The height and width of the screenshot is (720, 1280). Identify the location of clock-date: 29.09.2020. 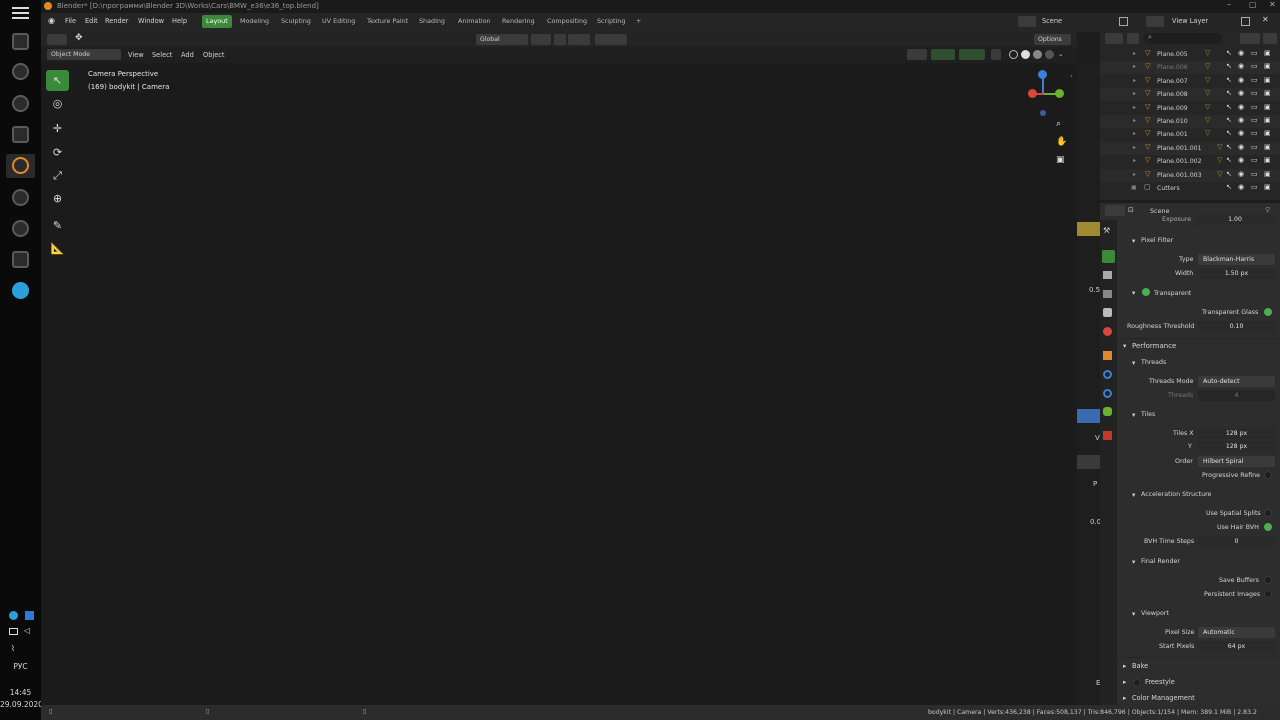
(21, 704).